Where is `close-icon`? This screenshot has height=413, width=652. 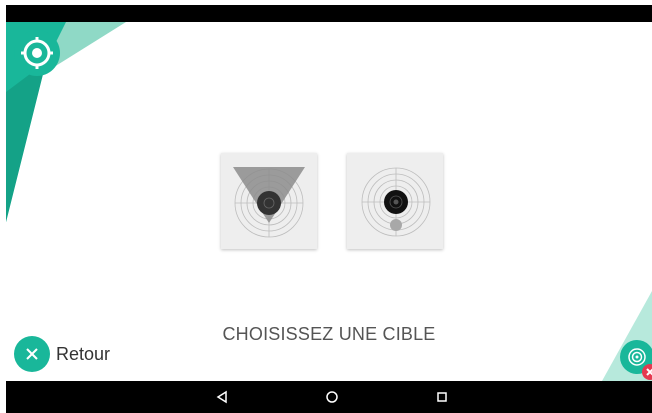 close-icon is located at coordinates (32, 354).